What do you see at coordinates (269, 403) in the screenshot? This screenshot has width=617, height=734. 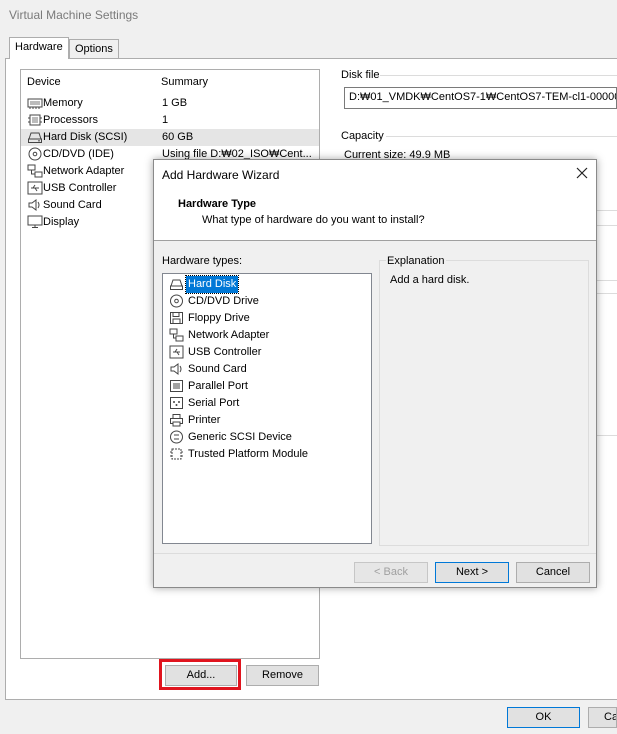 I see `hw-type-serial-port: Serial Port` at bounding box center [269, 403].